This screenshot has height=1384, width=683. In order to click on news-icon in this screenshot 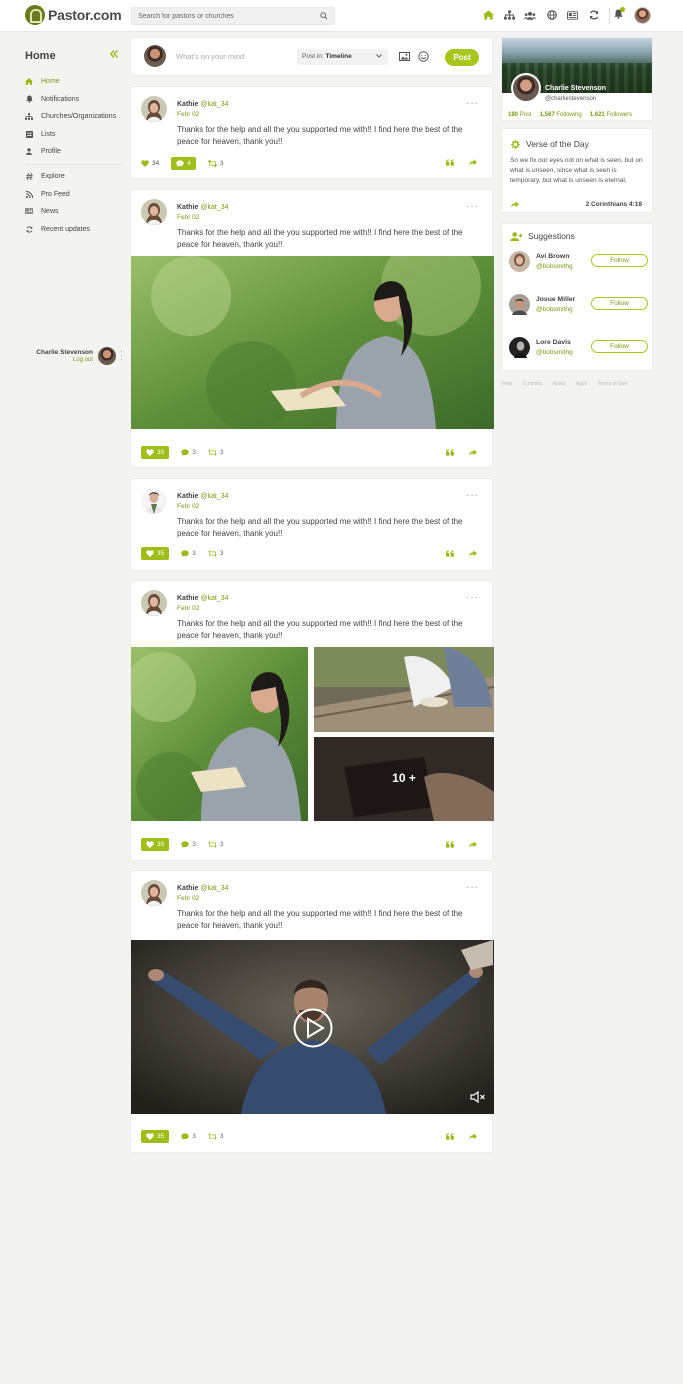, I will do `click(573, 15)`.